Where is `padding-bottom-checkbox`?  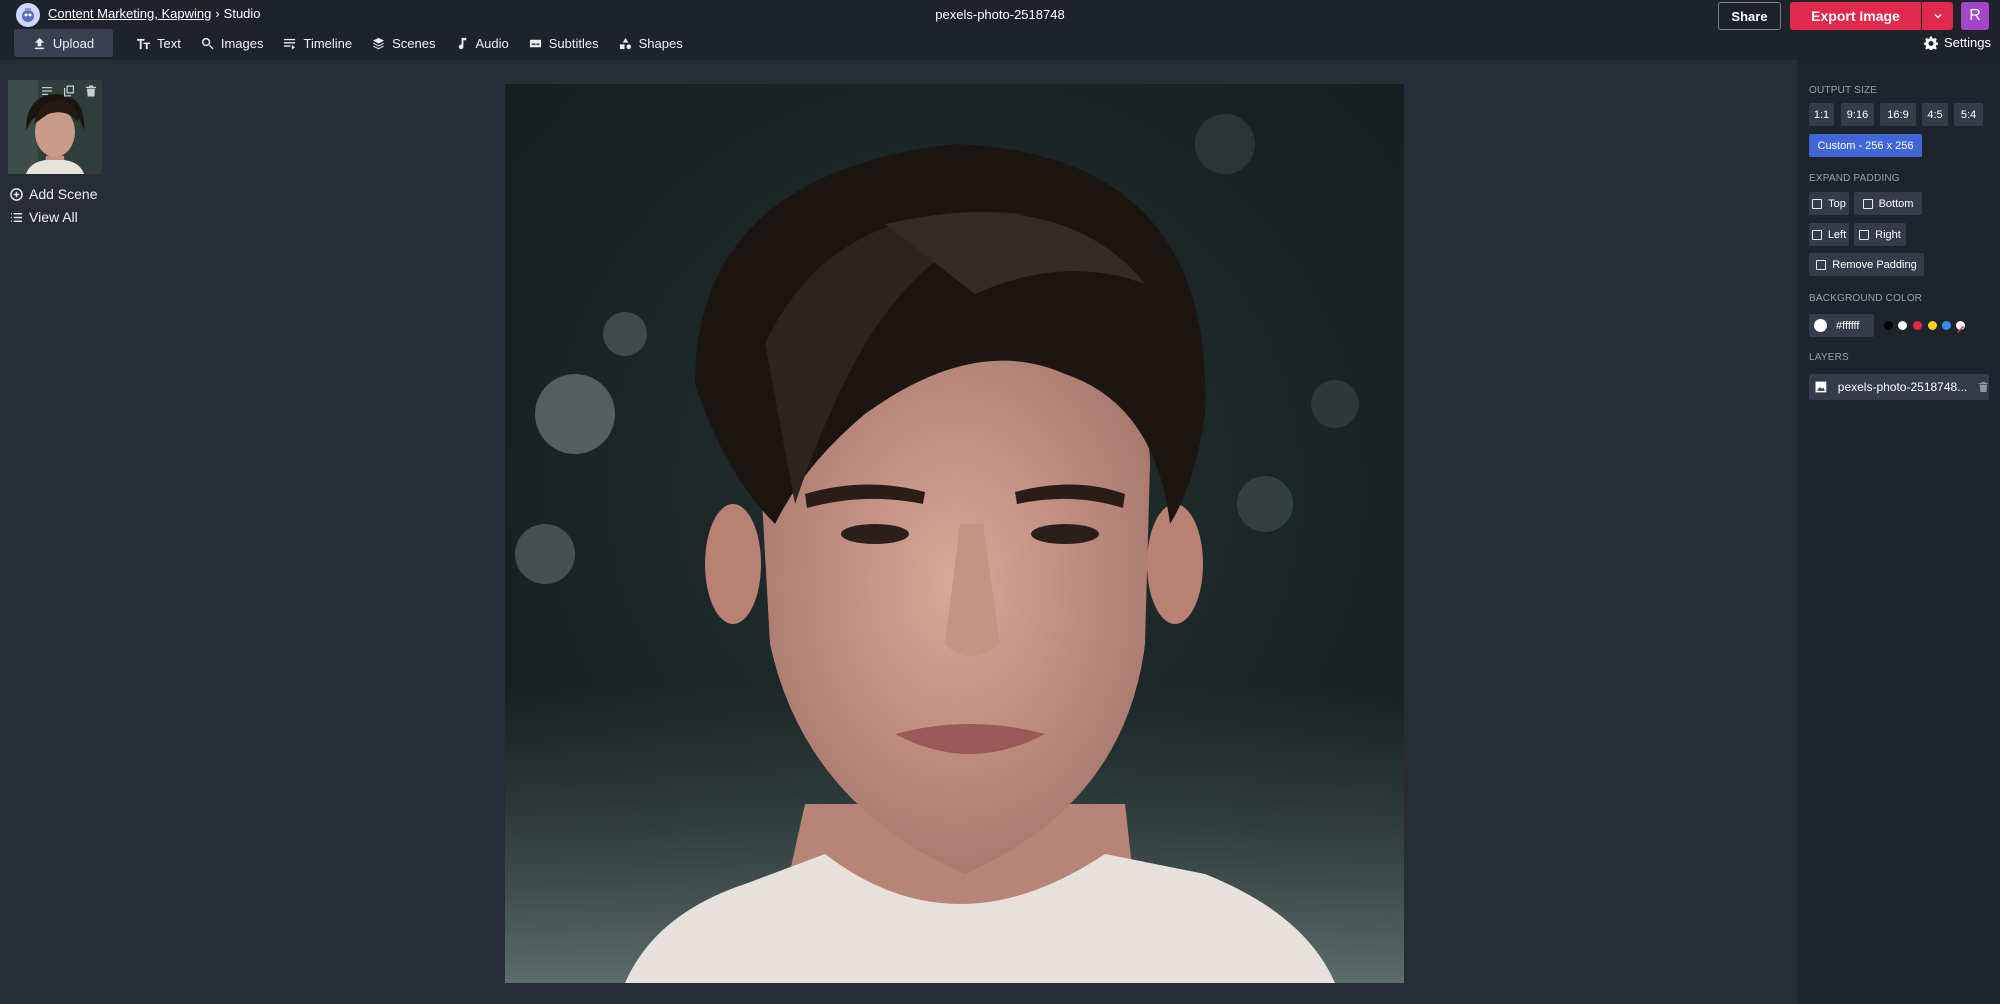
padding-bottom-checkbox is located at coordinates (1867, 203).